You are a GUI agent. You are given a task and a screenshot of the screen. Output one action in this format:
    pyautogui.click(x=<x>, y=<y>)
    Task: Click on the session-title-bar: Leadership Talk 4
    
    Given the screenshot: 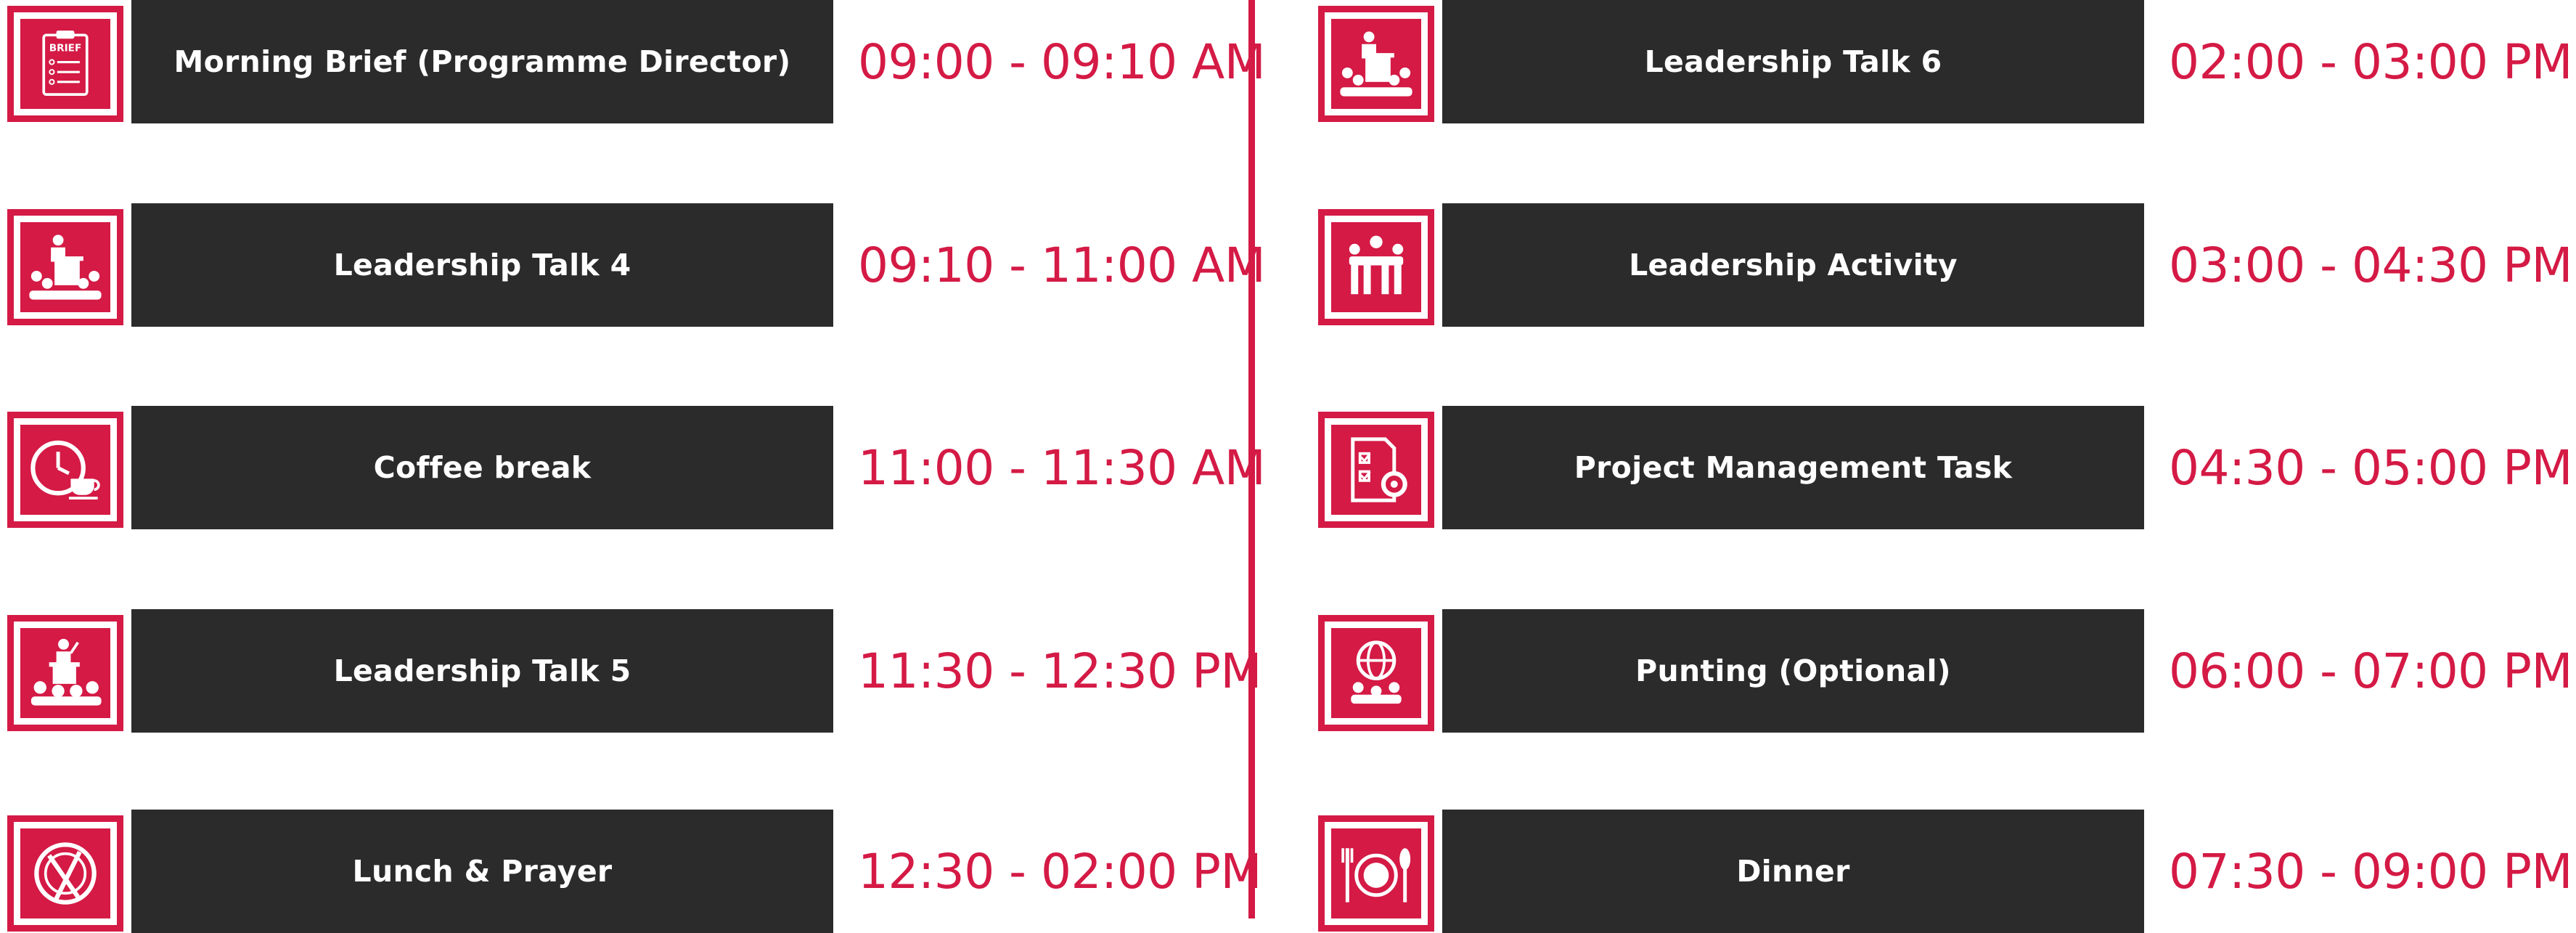 What is the action you would take?
    pyautogui.click(x=482, y=265)
    